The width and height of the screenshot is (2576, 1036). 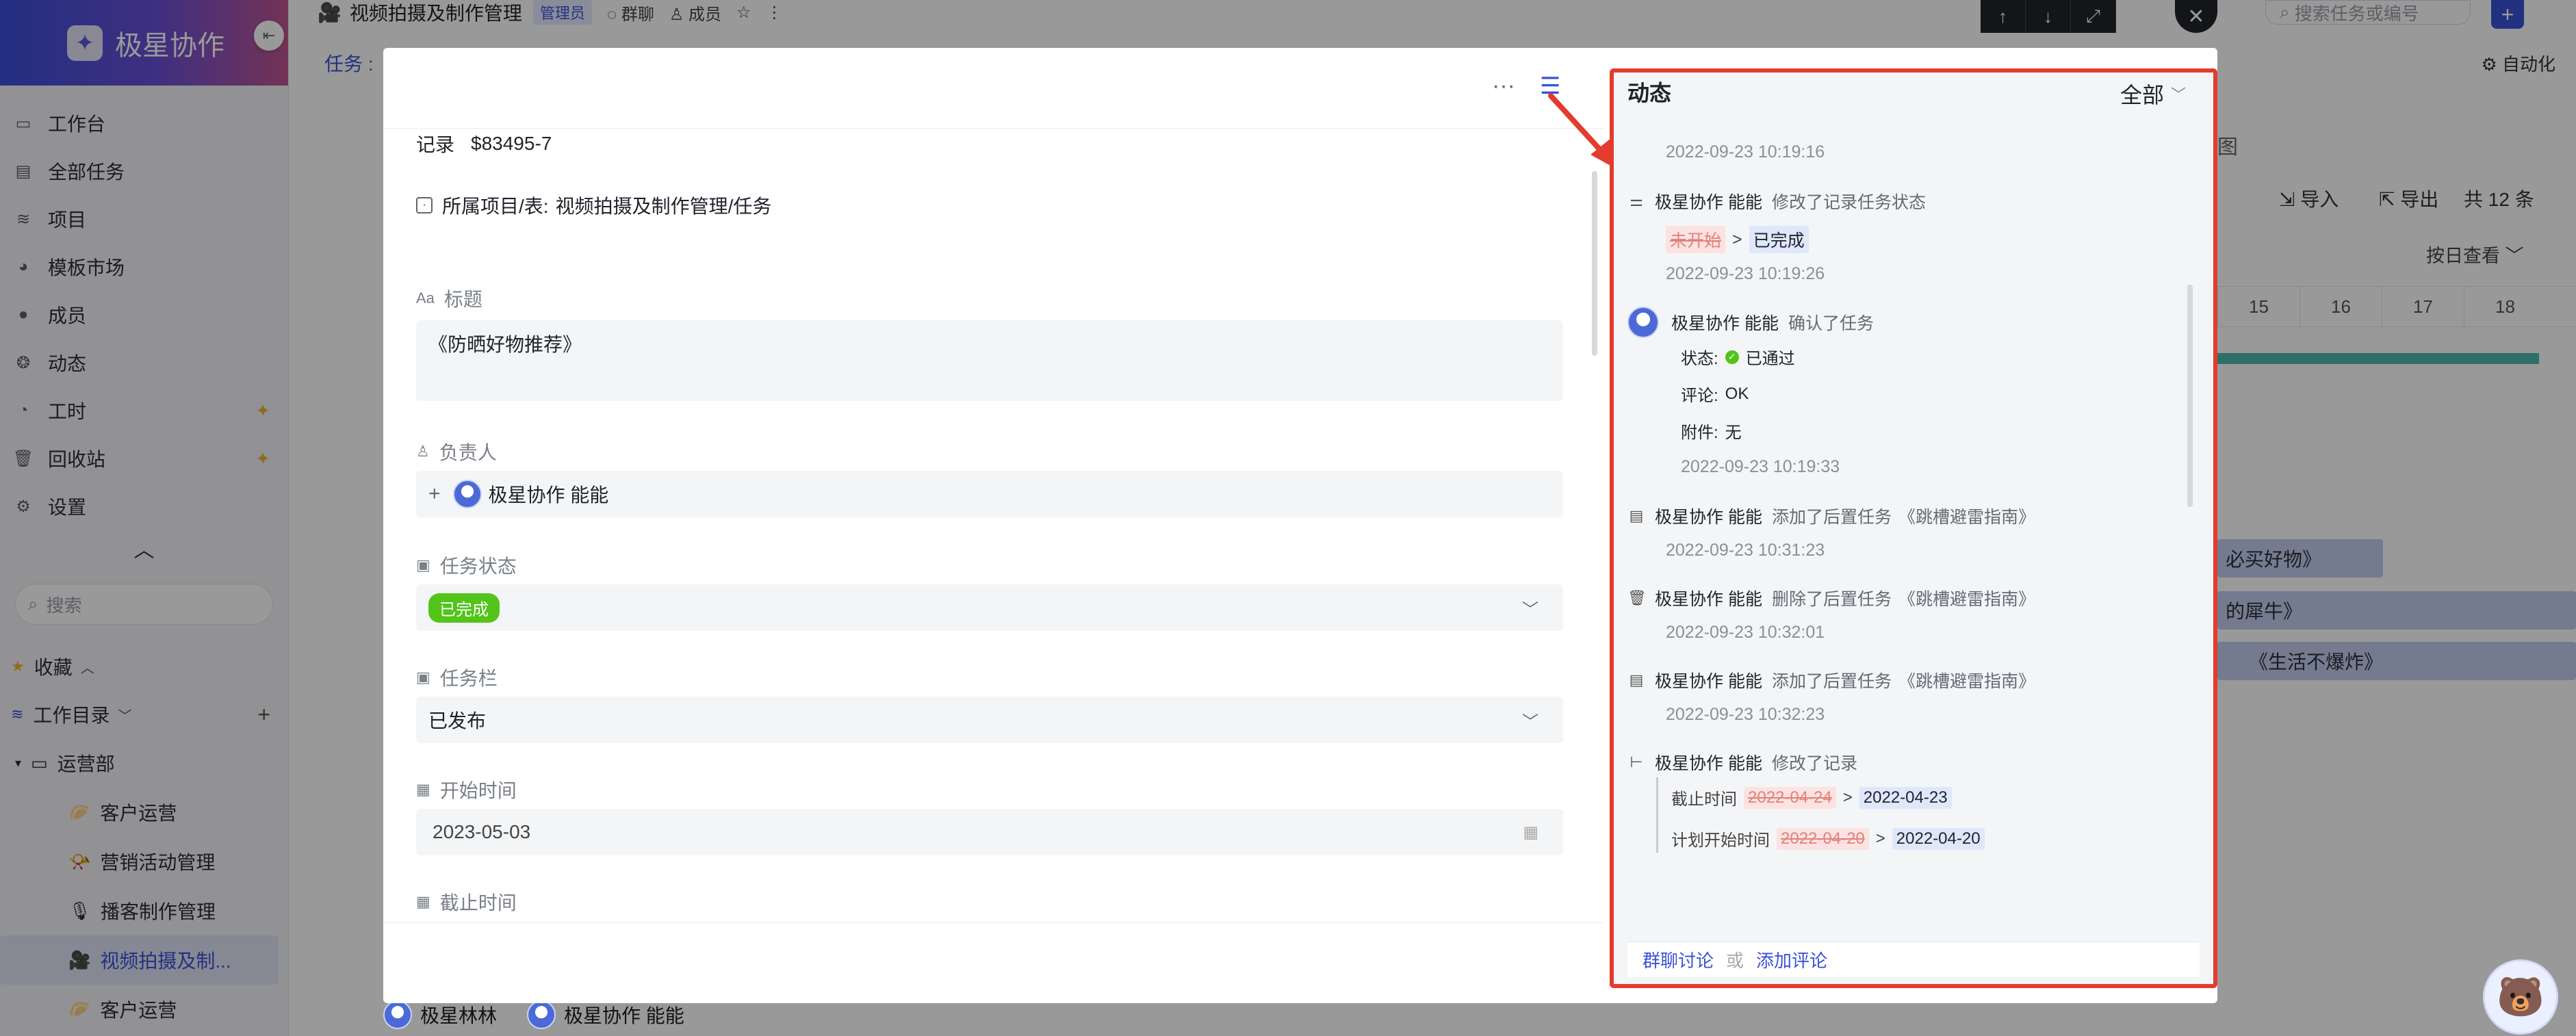 What do you see at coordinates (1696, 239) in the screenshot?
I see `old-value: 未开始` at bounding box center [1696, 239].